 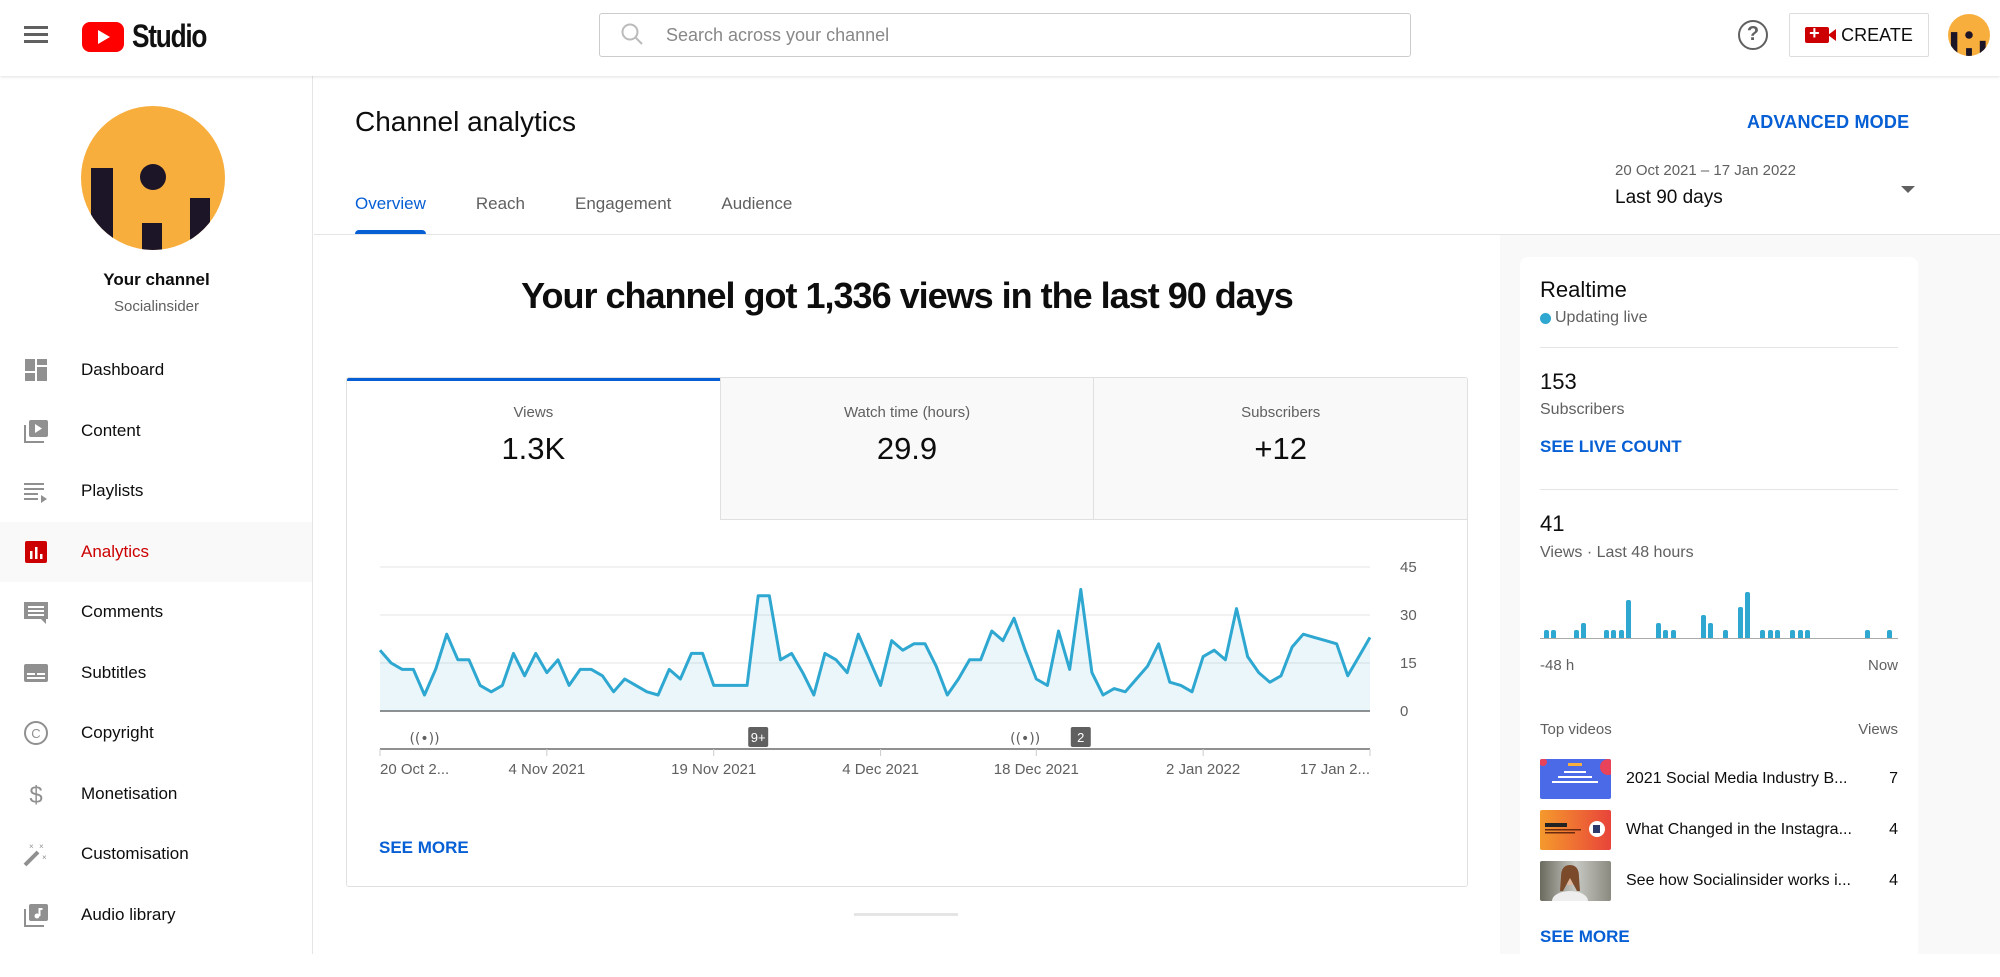 What do you see at coordinates (156, 733) in the screenshot?
I see `sidebar-item-copyright: C Copyright` at bounding box center [156, 733].